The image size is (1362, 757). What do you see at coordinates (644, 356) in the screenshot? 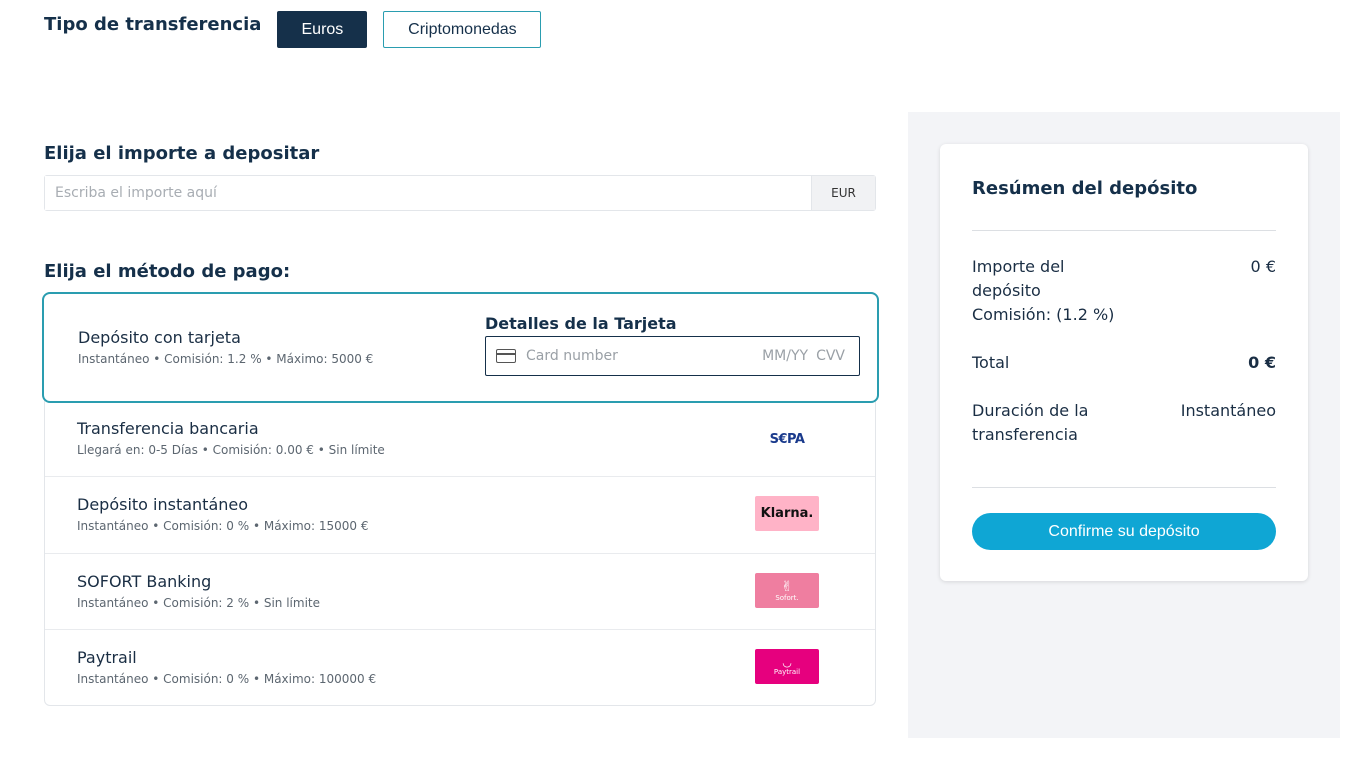
I see `card-number-input: Card number` at bounding box center [644, 356].